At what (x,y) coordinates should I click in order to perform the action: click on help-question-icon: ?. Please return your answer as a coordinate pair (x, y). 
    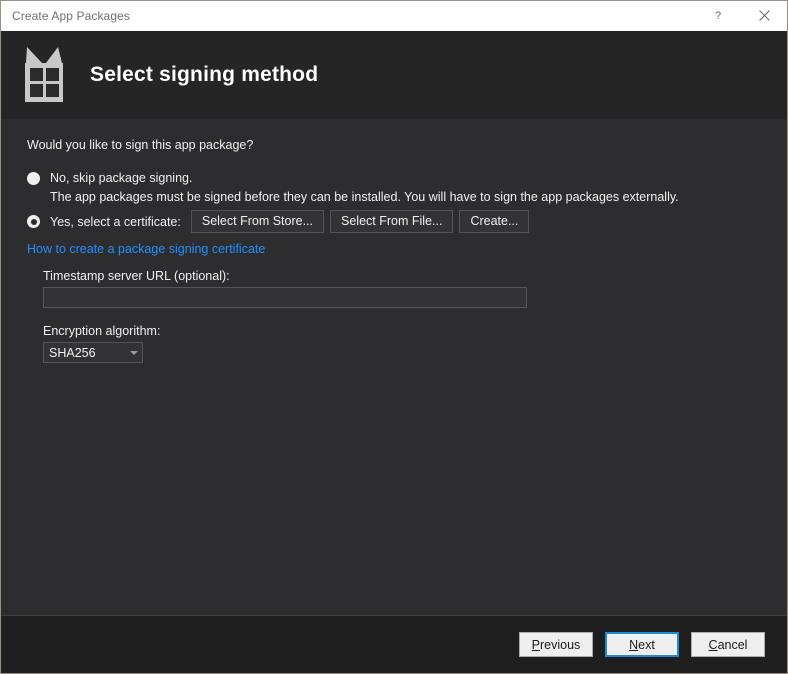
    Looking at the image, I should click on (719, 16).